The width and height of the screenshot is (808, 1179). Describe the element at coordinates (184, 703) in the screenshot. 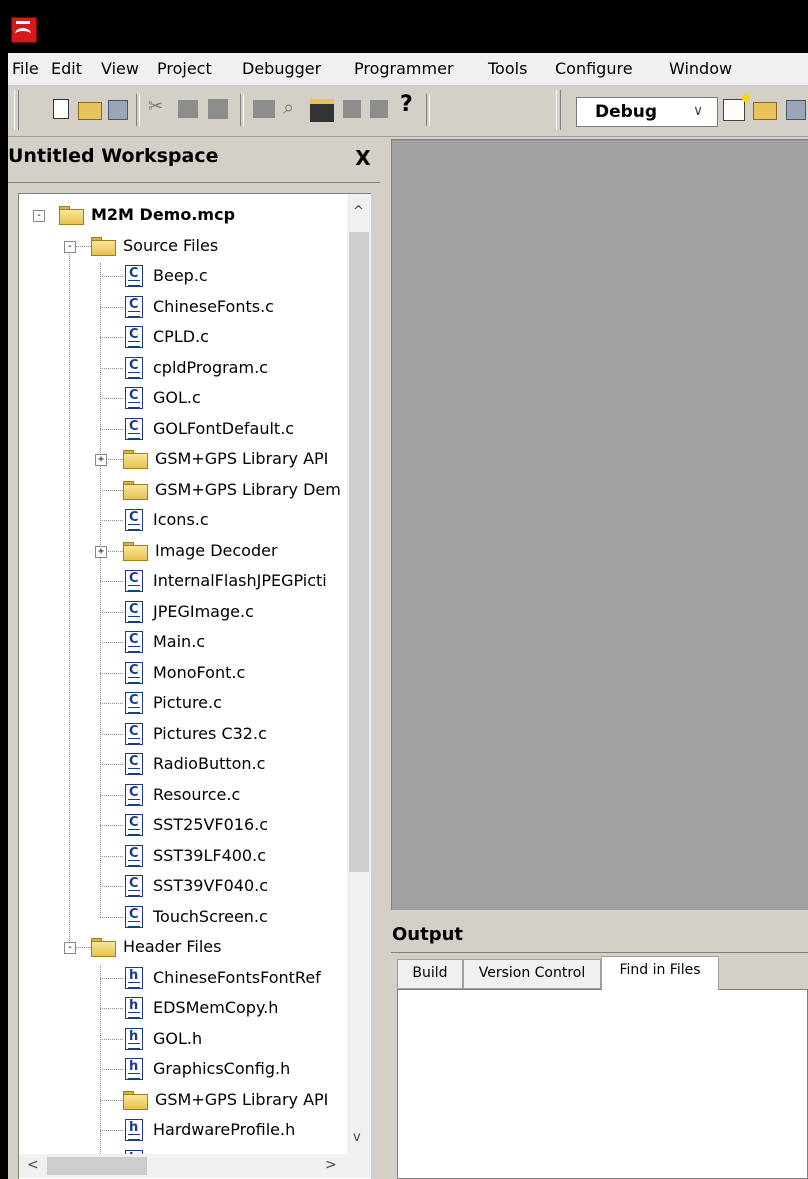

I see `tree-item: C Picture.c` at that location.